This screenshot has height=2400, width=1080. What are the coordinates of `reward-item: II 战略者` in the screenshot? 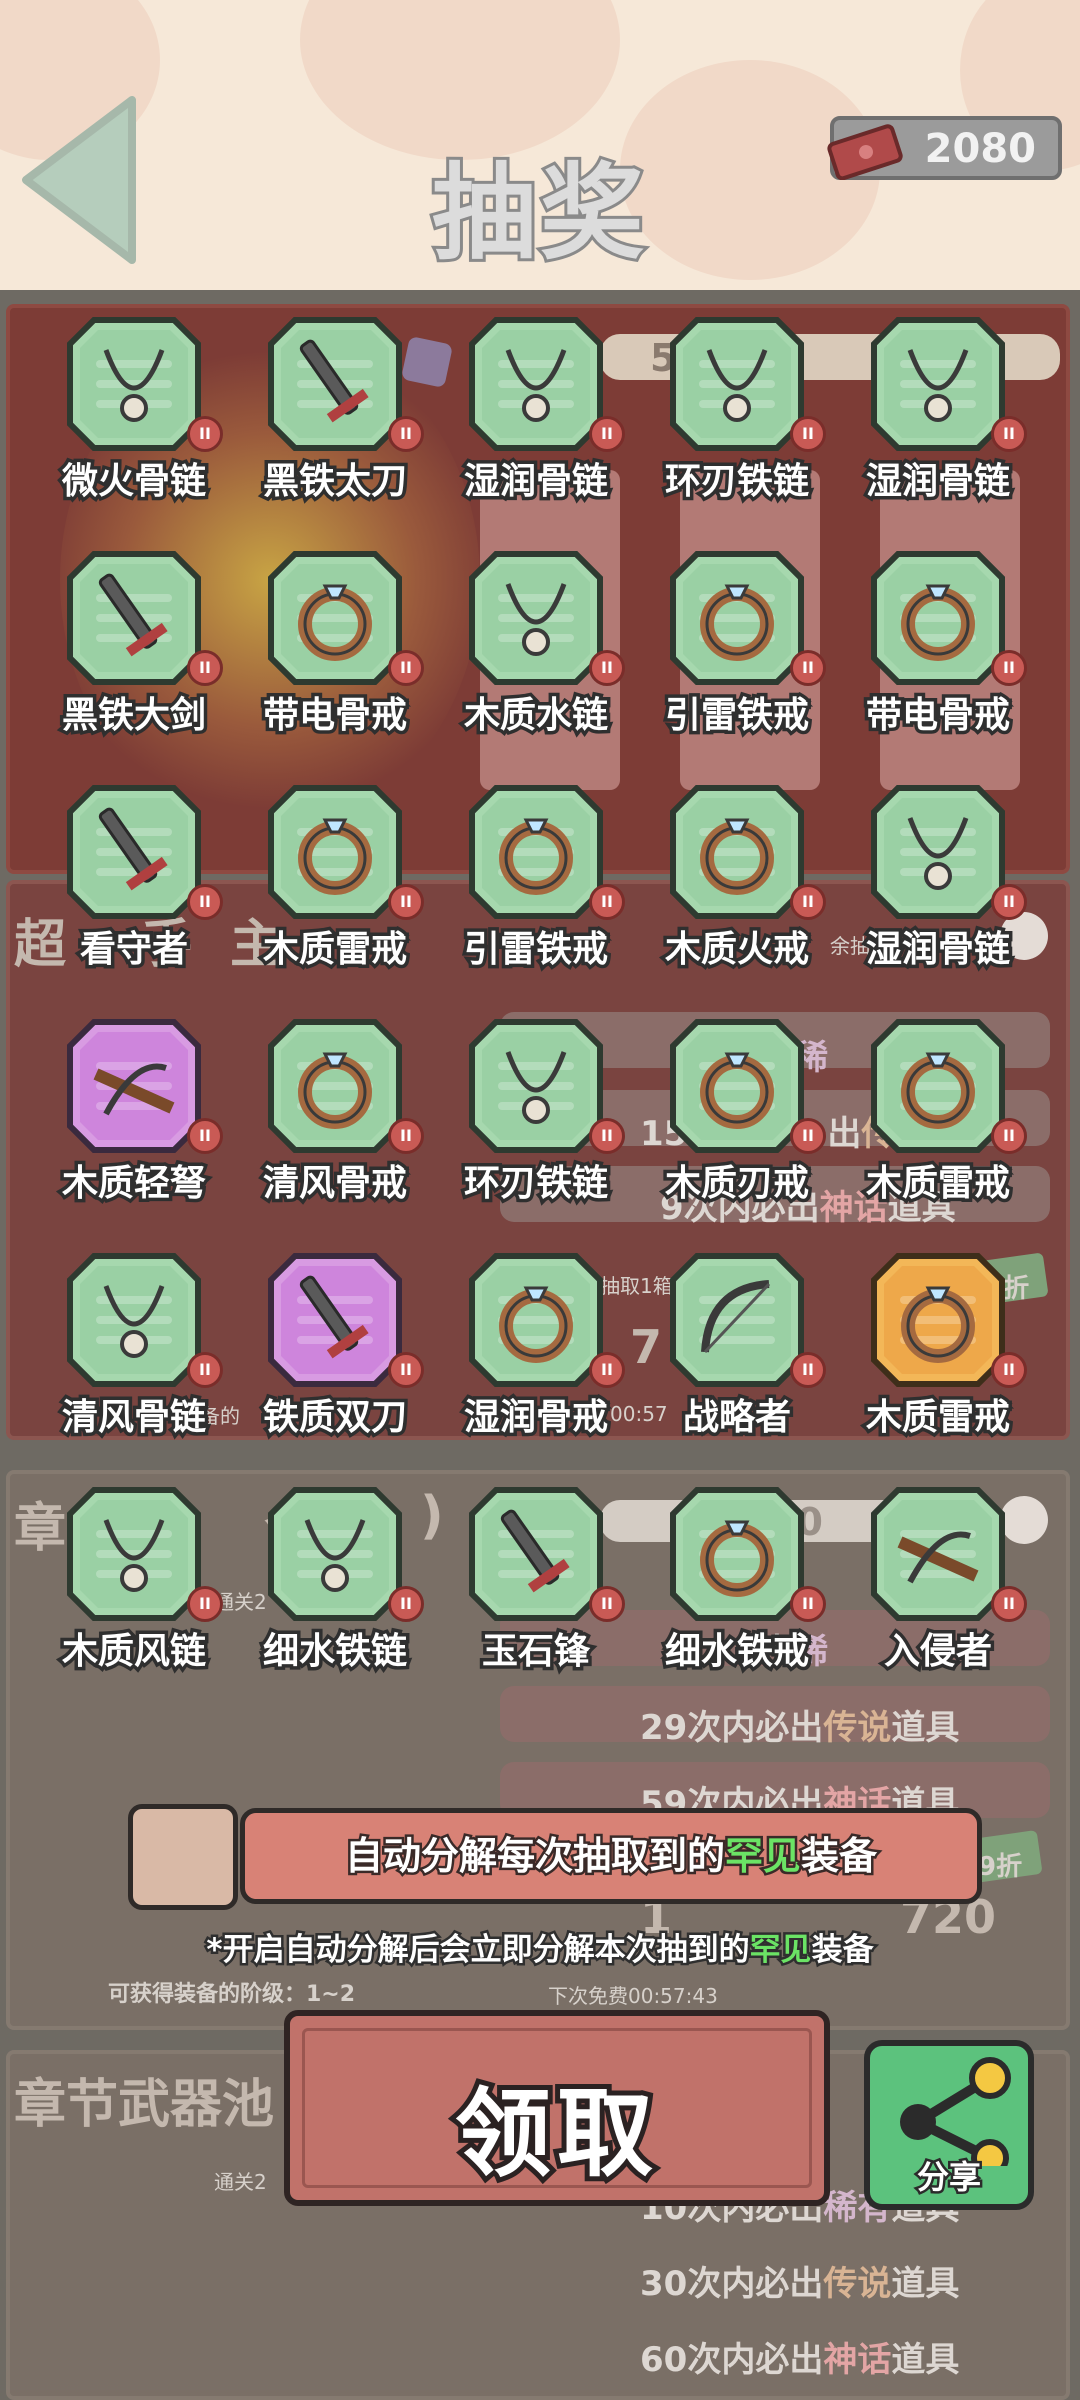 It's located at (737, 1347).